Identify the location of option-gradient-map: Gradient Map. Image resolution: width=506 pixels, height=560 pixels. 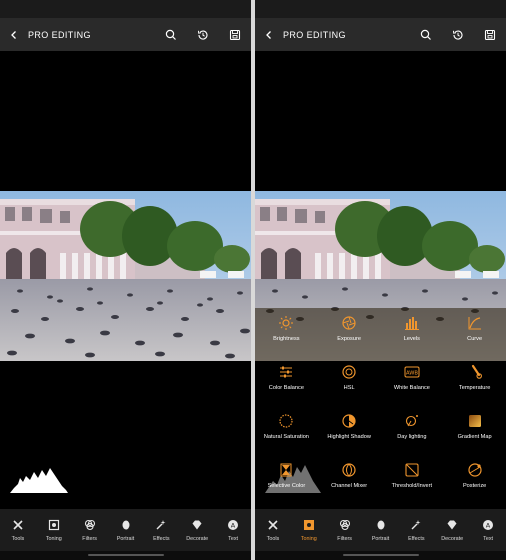
(474, 434).